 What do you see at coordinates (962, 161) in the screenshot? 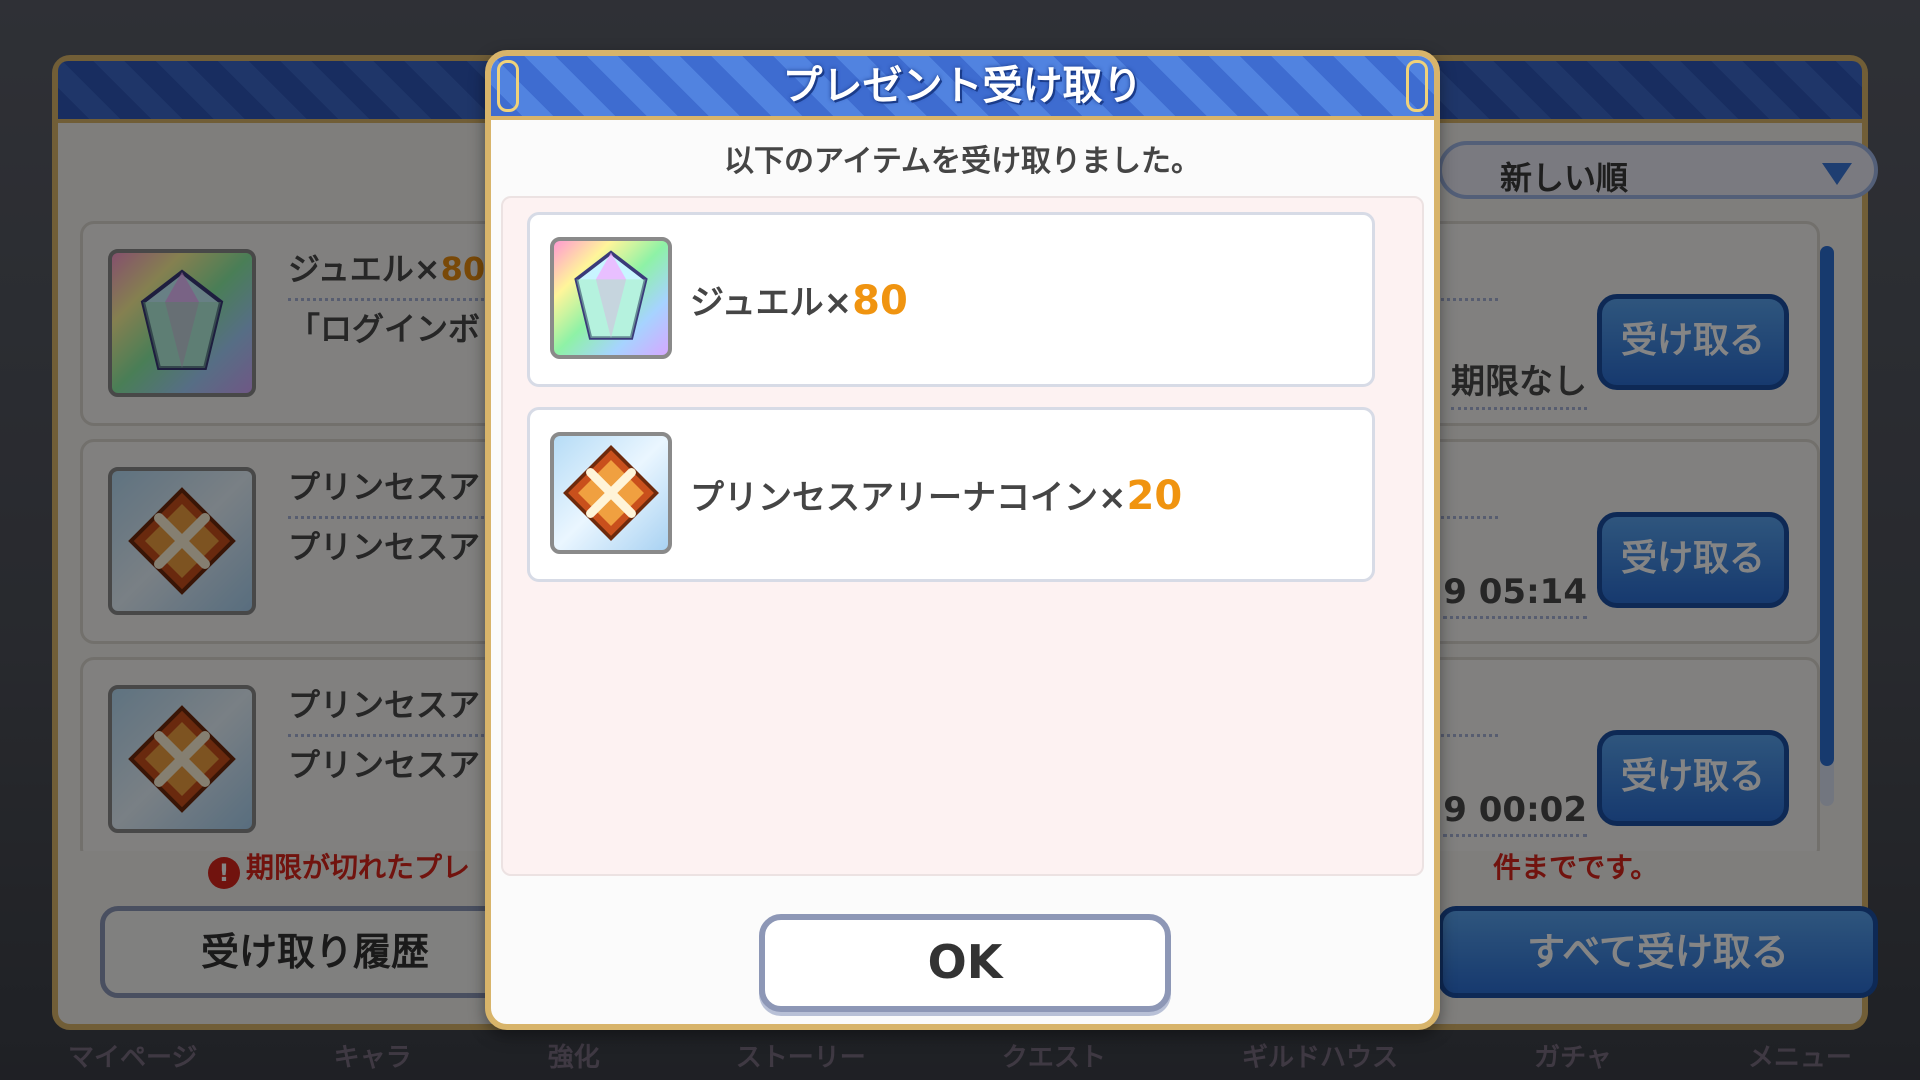
I see `dialog-message: 以下のアイテムを受け取りました。` at bounding box center [962, 161].